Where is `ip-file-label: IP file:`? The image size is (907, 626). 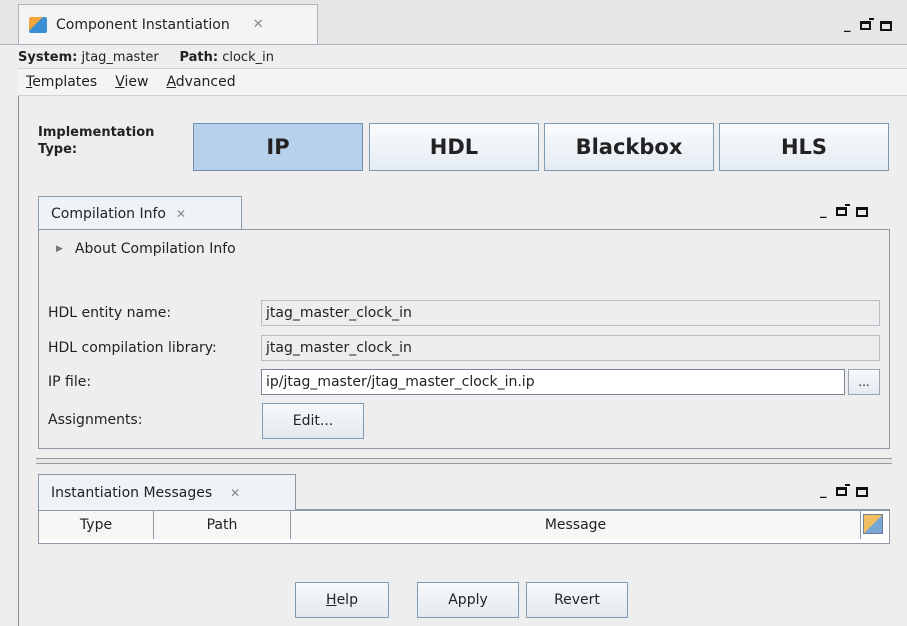 ip-file-label: IP file: is located at coordinates (70, 382).